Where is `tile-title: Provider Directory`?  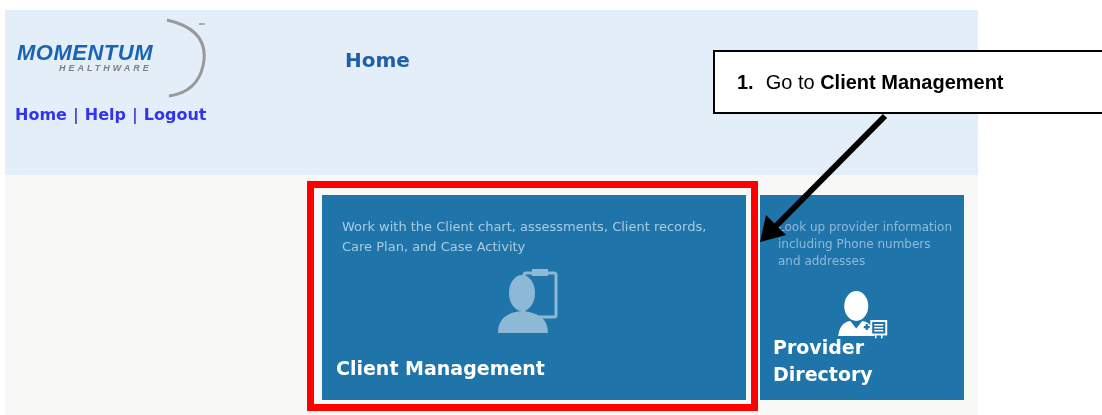
tile-title: Provider Directory is located at coordinates (823, 361).